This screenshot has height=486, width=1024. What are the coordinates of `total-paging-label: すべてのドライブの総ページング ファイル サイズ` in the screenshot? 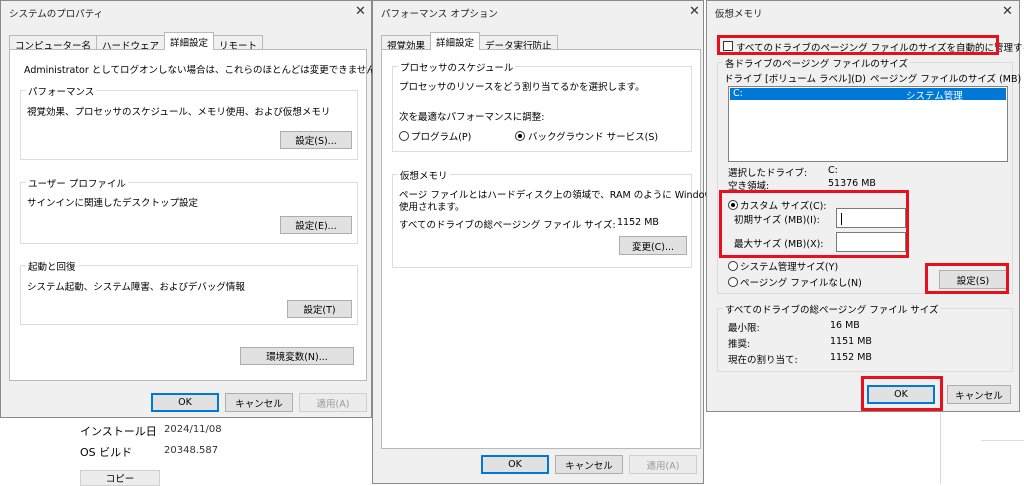 It's located at (832, 309).